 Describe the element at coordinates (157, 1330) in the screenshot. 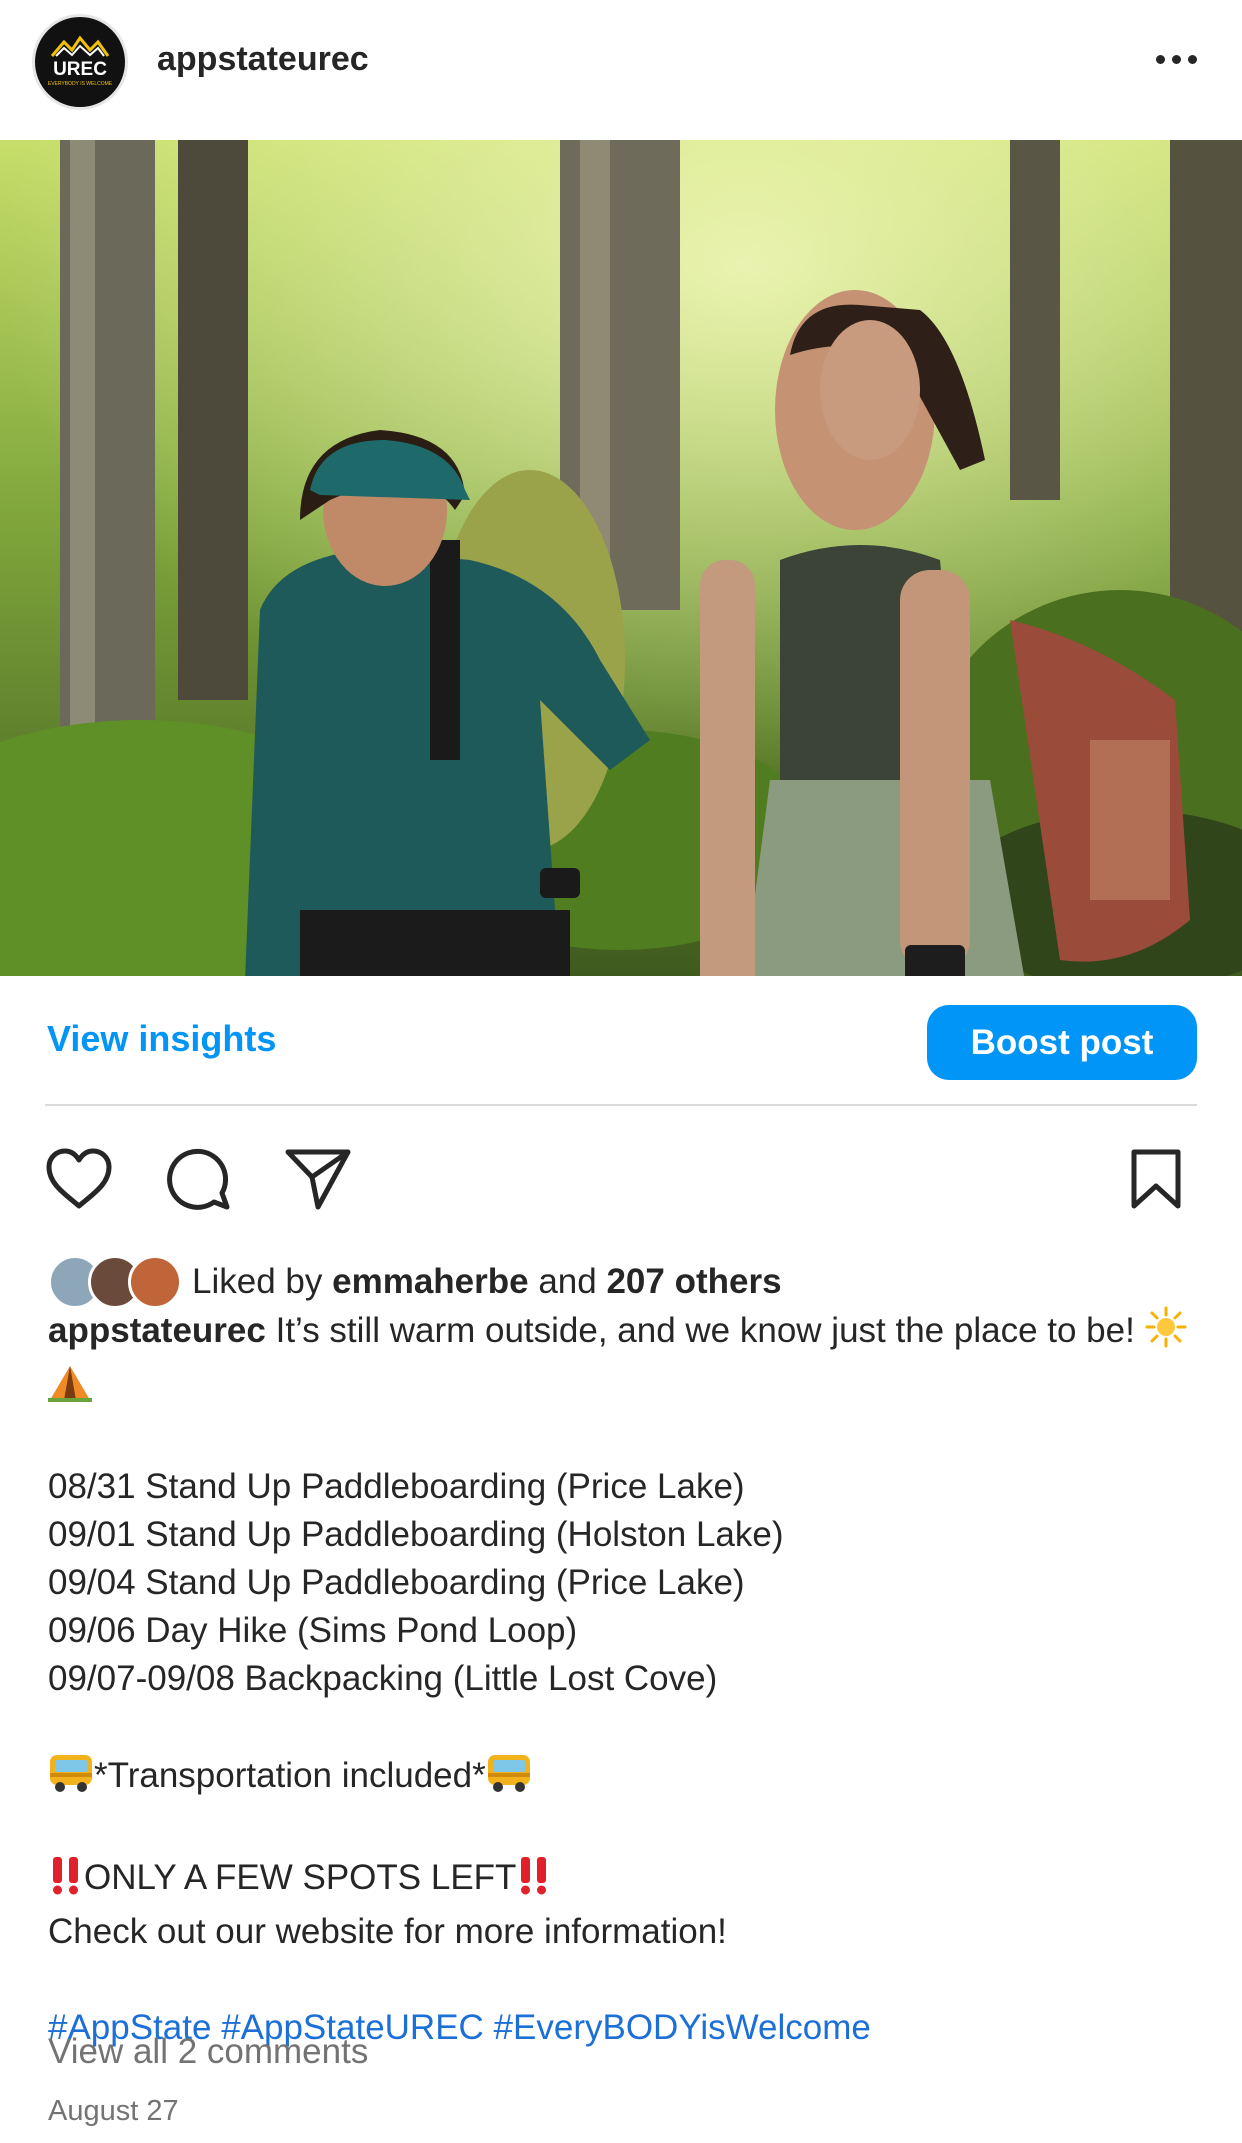

I see `caption-username: appstateurec` at that location.